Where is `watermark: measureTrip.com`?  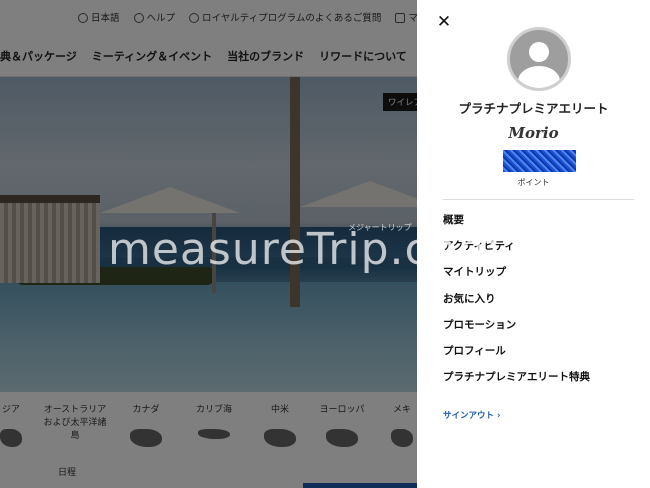 watermark: measureTrip.com is located at coordinates (305, 249).